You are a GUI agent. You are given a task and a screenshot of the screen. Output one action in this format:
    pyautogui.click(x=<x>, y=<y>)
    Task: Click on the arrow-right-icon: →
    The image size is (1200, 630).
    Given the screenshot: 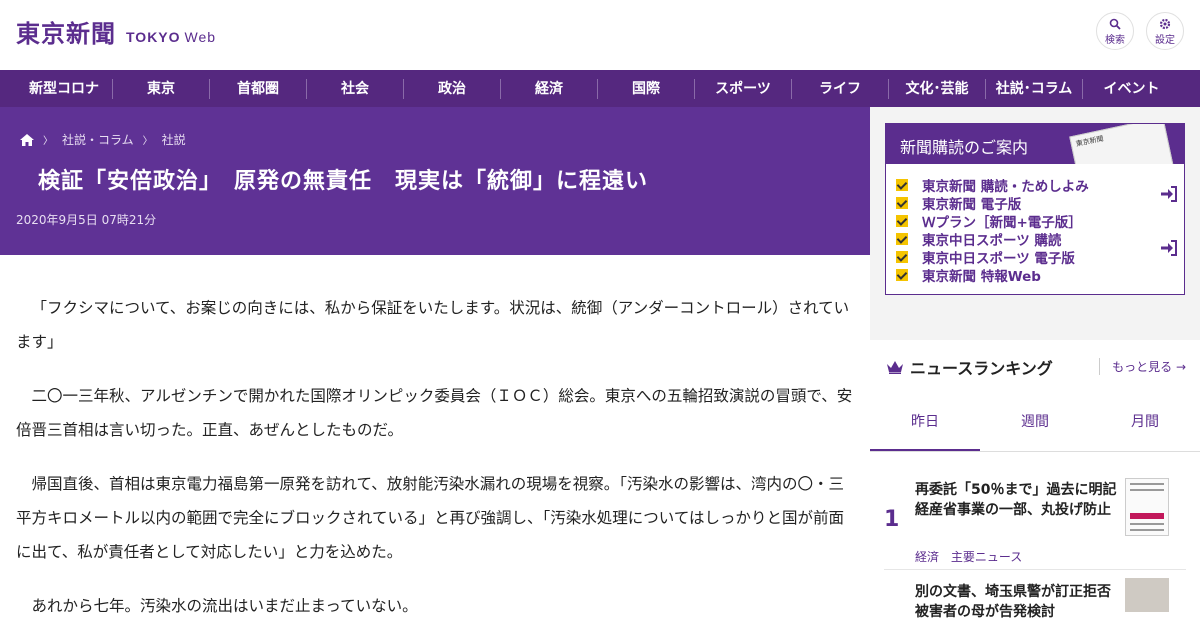 What is the action you would take?
    pyautogui.click(x=1180, y=367)
    